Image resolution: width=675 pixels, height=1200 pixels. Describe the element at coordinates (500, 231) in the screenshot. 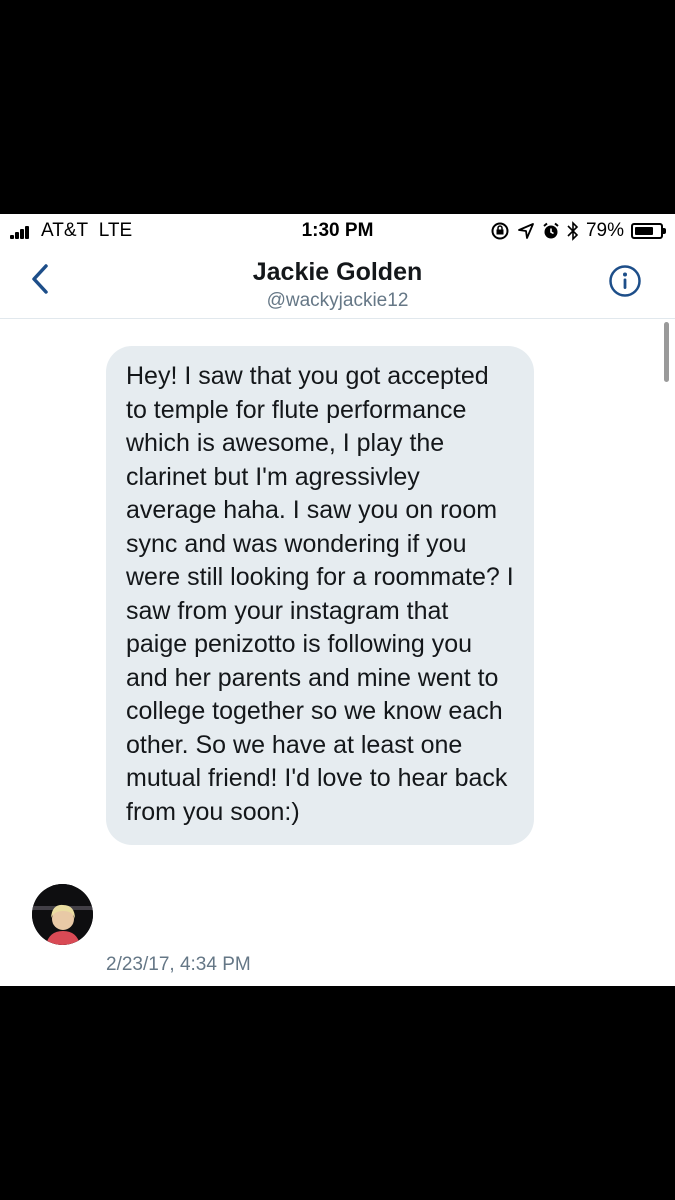

I see `orientation-lock-icon` at that location.